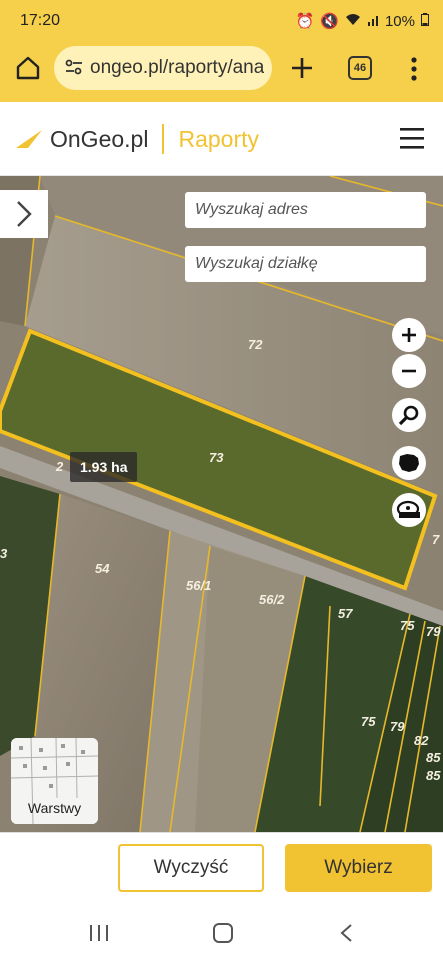  I want to click on zoom-out-button, so click(409, 371).